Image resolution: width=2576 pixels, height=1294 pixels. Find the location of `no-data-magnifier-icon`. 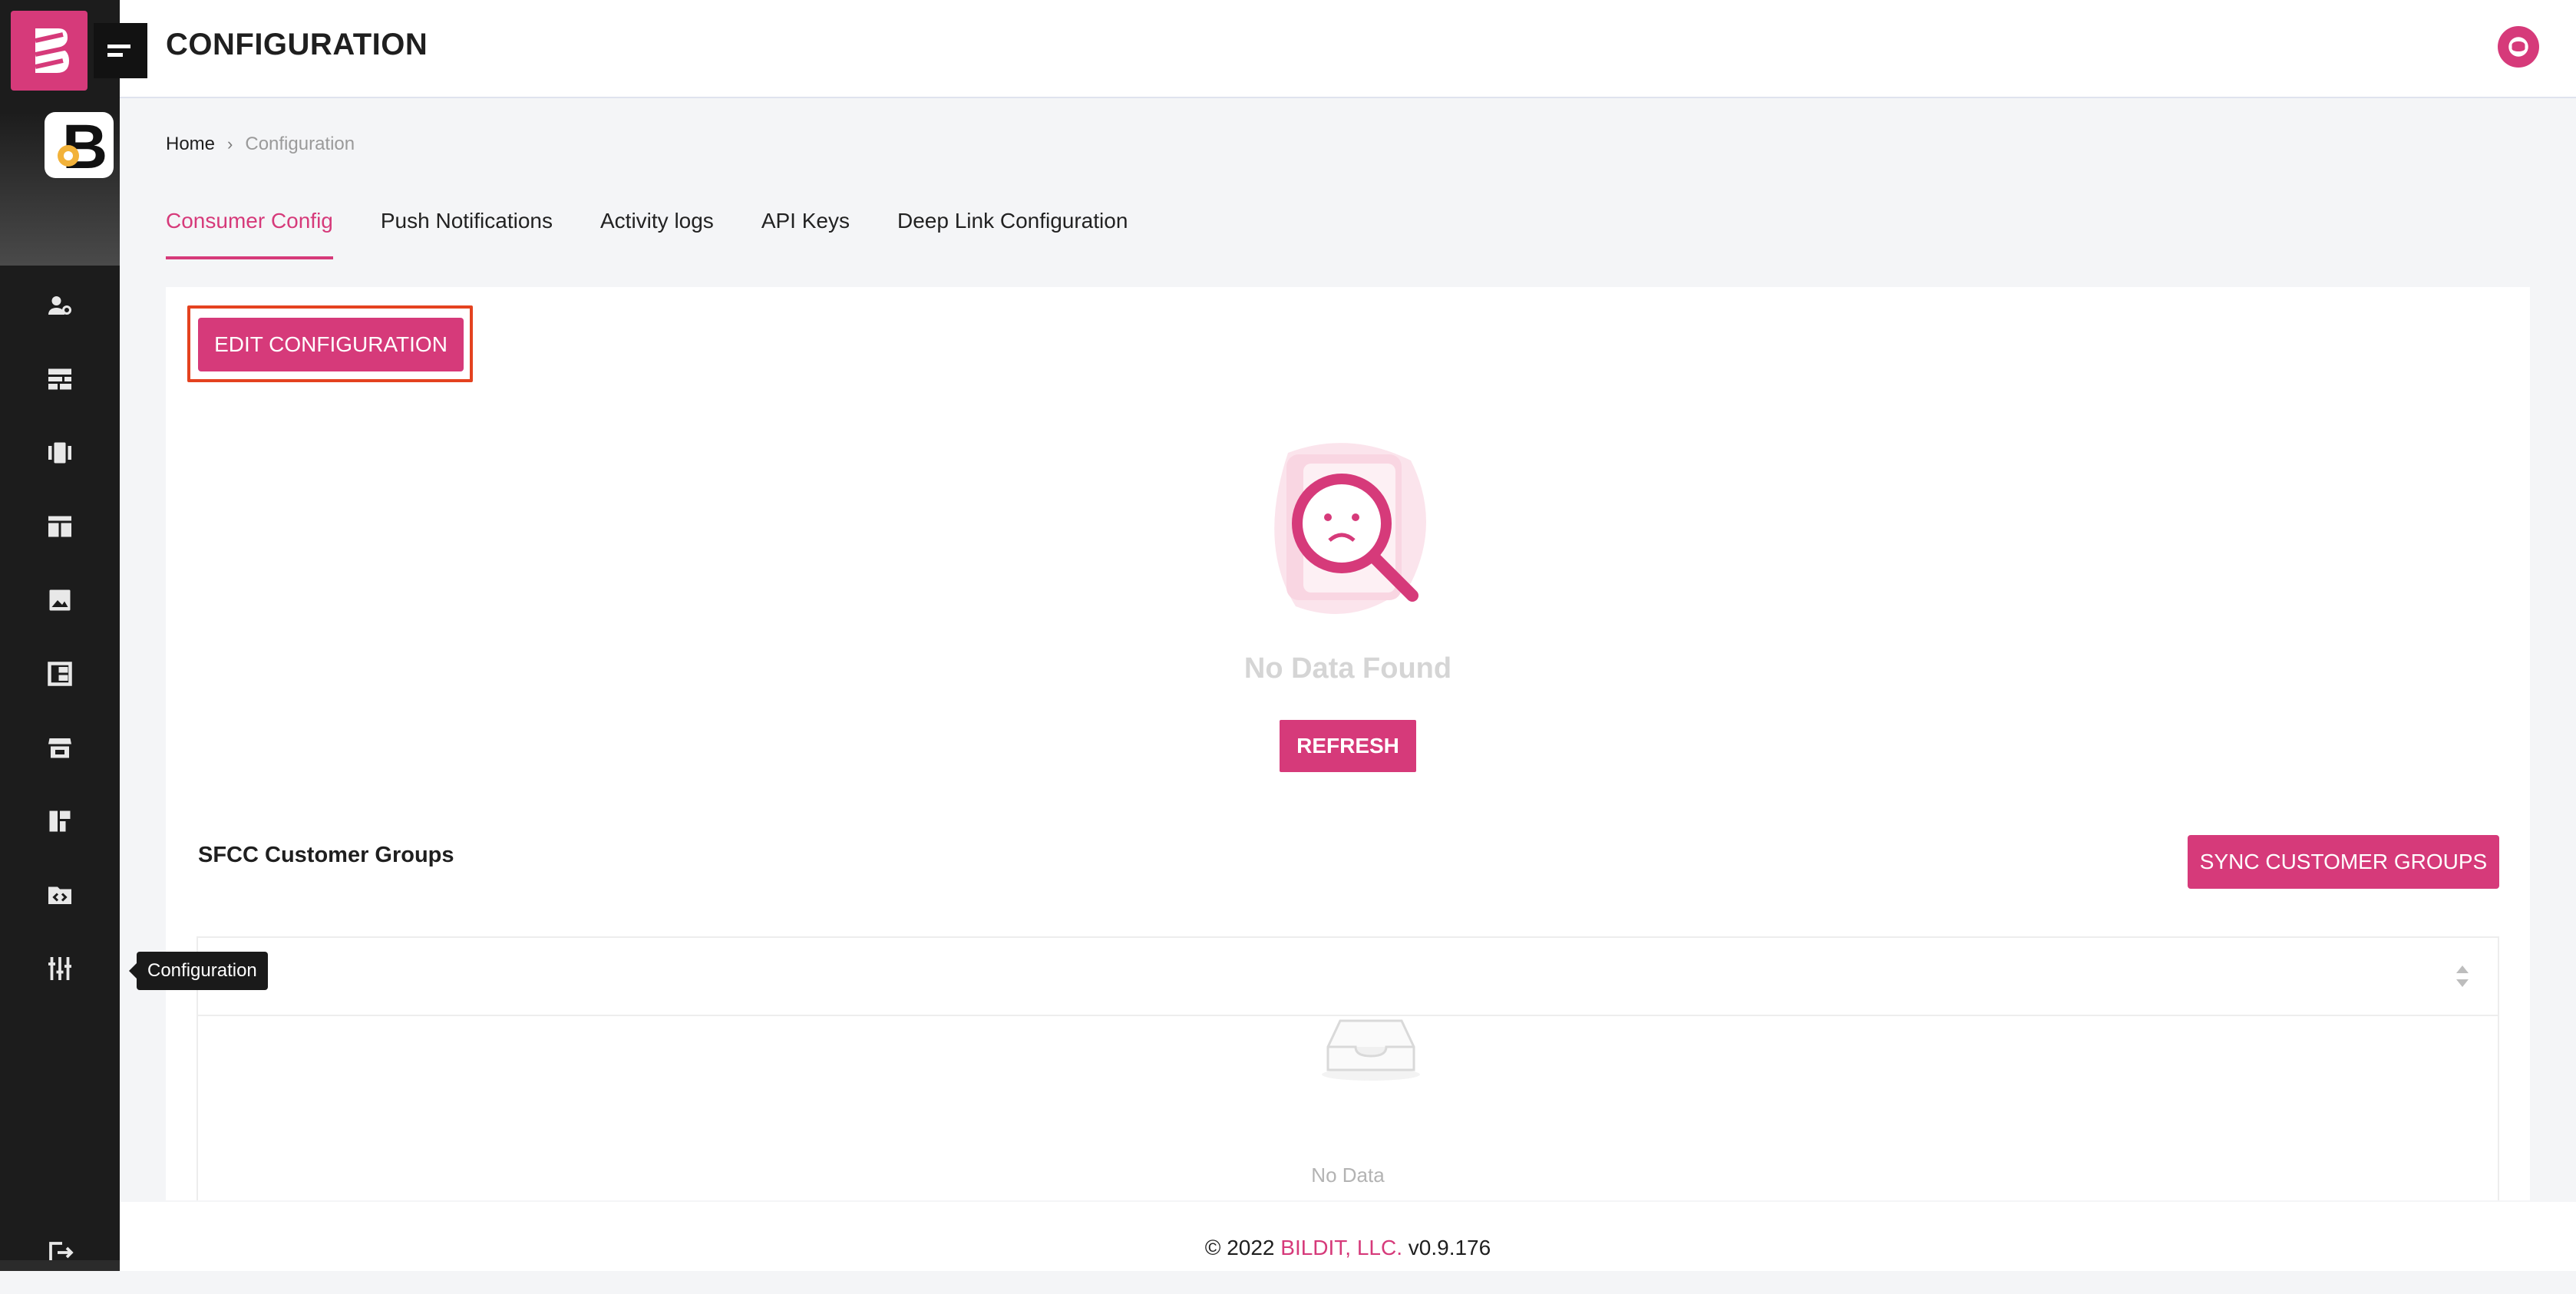

no-data-magnifier-icon is located at coordinates (1350, 528).